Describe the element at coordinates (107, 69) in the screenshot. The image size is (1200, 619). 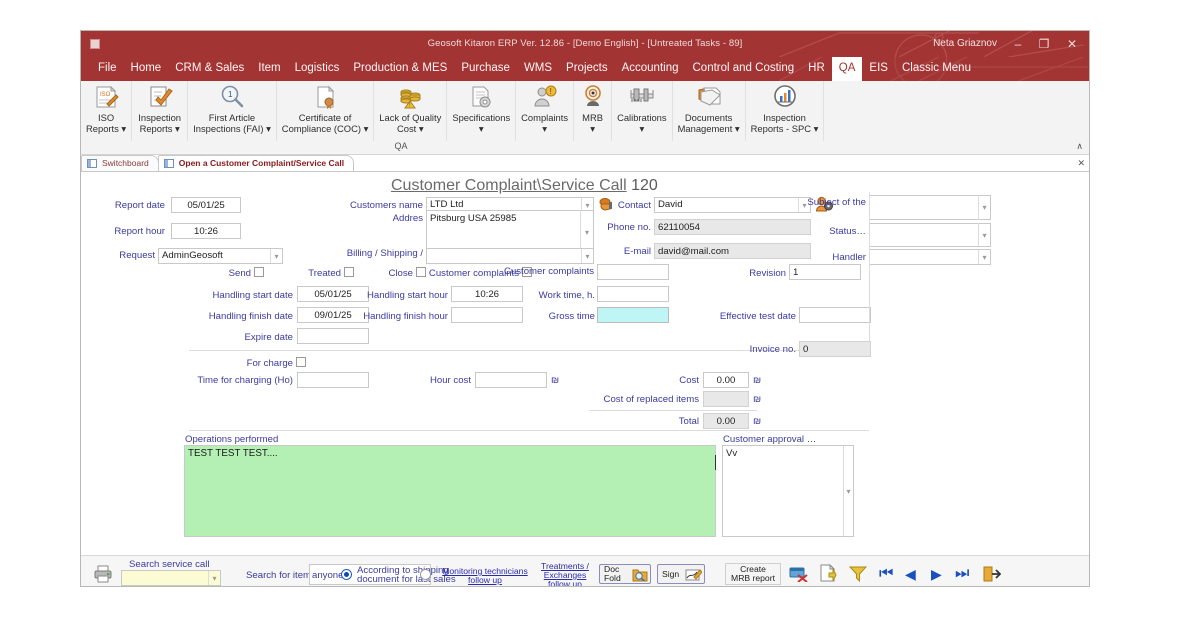
I see `menu-item-file: File` at that location.